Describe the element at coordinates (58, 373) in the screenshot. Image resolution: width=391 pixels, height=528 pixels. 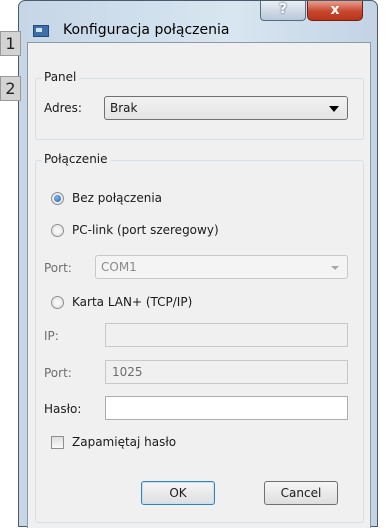
I see `tcp-port-label: Port:` at that location.